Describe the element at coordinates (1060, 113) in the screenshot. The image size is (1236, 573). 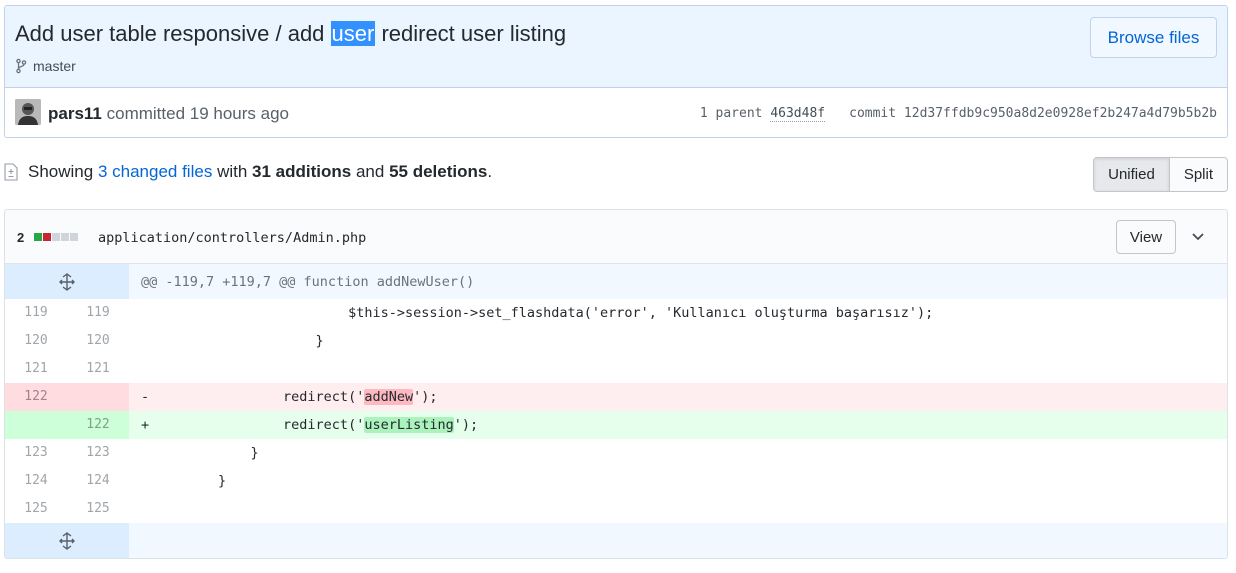
I see `commit-sha: 12d37ffdb9c950a8d2e0928ef2b247a4d79b5b2b` at that location.